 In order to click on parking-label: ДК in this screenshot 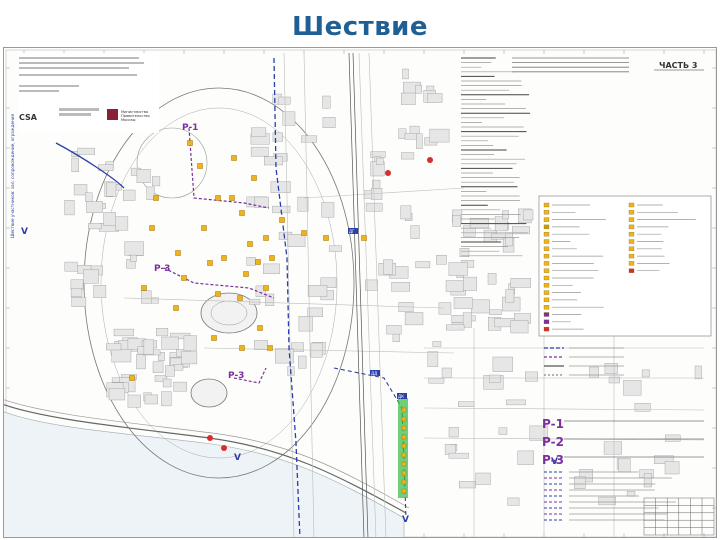, I will do `click(401, 396)`.